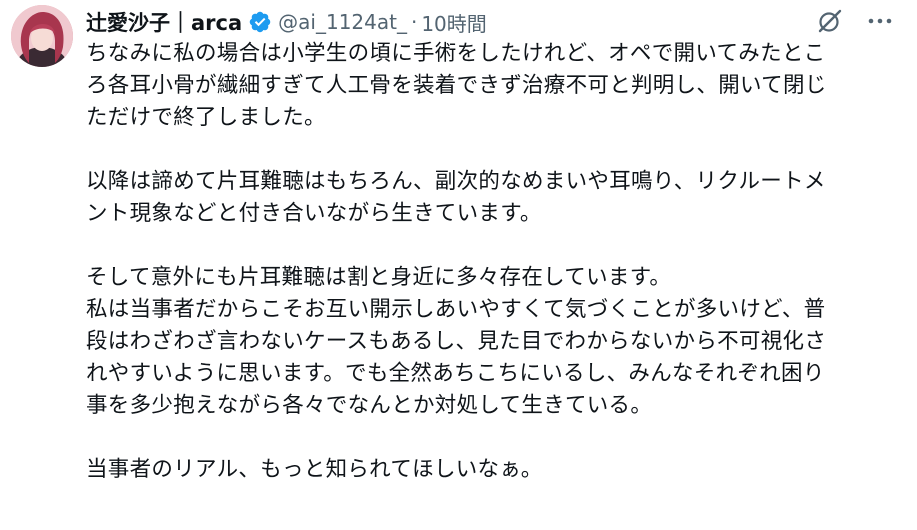 This screenshot has height=530, width=917. Describe the element at coordinates (164, 22) in the screenshot. I see `display-name: 辻愛沙子｜arca` at that location.